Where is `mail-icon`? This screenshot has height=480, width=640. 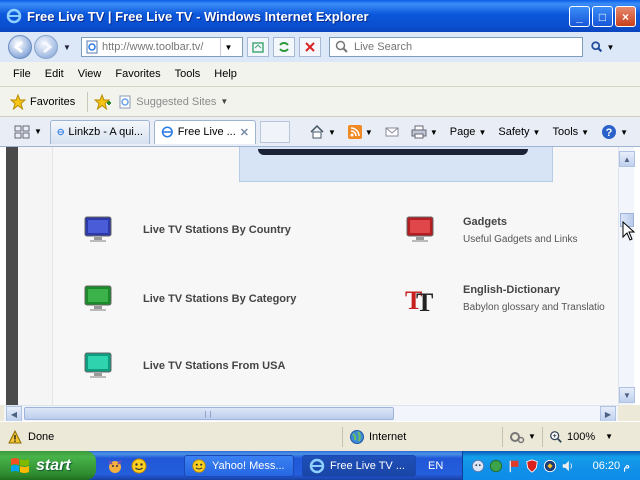
mail-icon is located at coordinates (392, 132).